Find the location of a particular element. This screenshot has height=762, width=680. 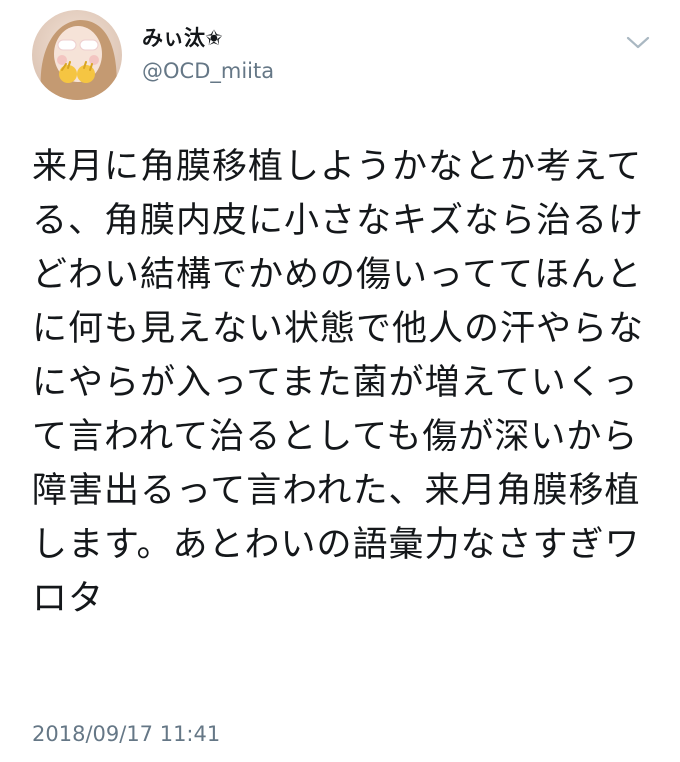

display-name: みぃ汰✬ is located at coordinates (208, 38).